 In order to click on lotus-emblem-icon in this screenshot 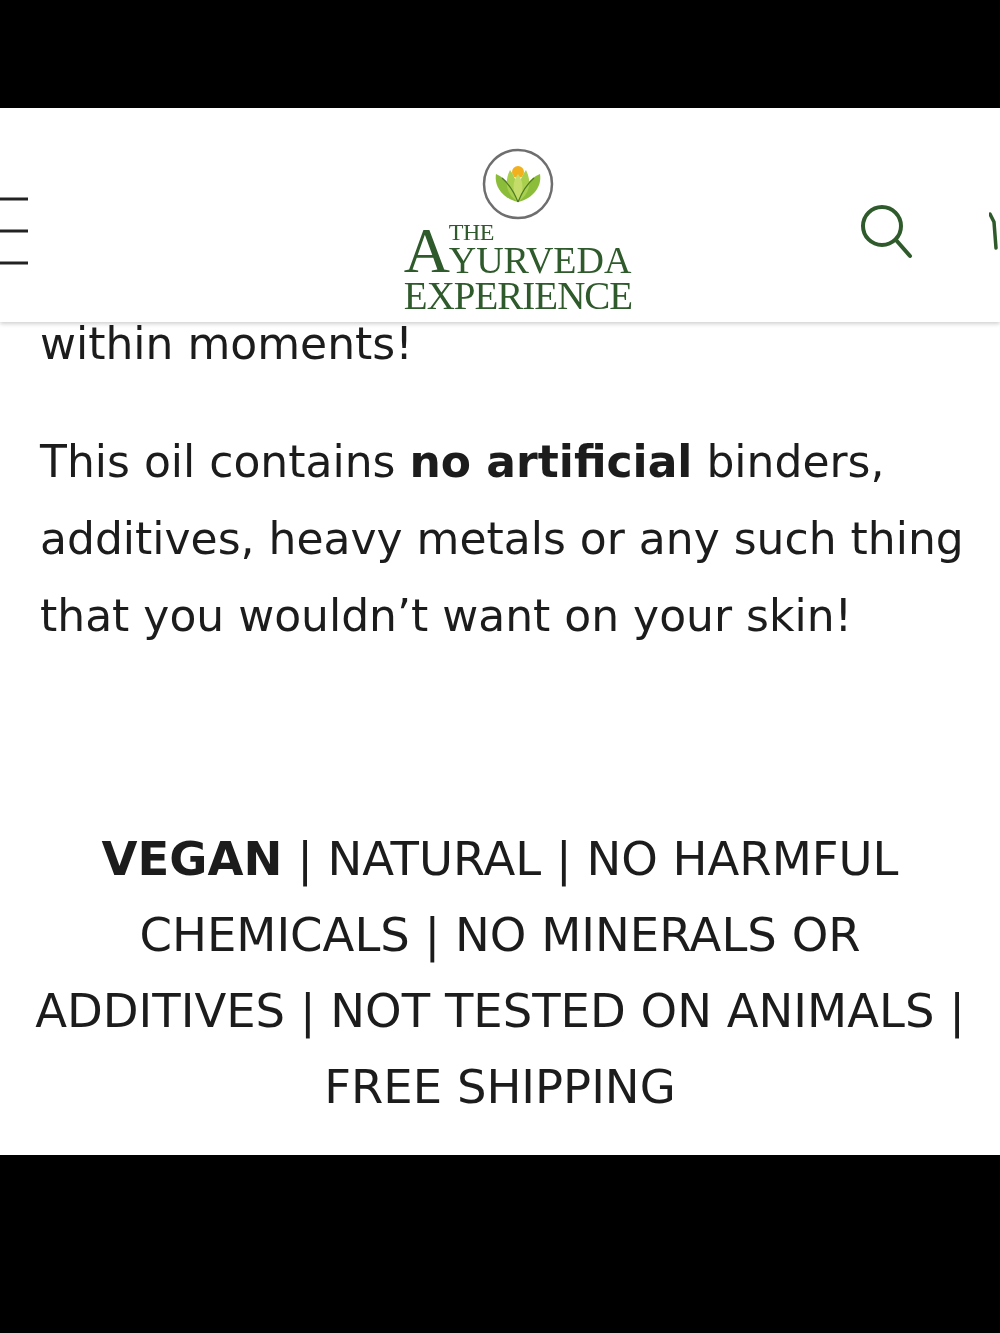, I will do `click(518, 184)`.